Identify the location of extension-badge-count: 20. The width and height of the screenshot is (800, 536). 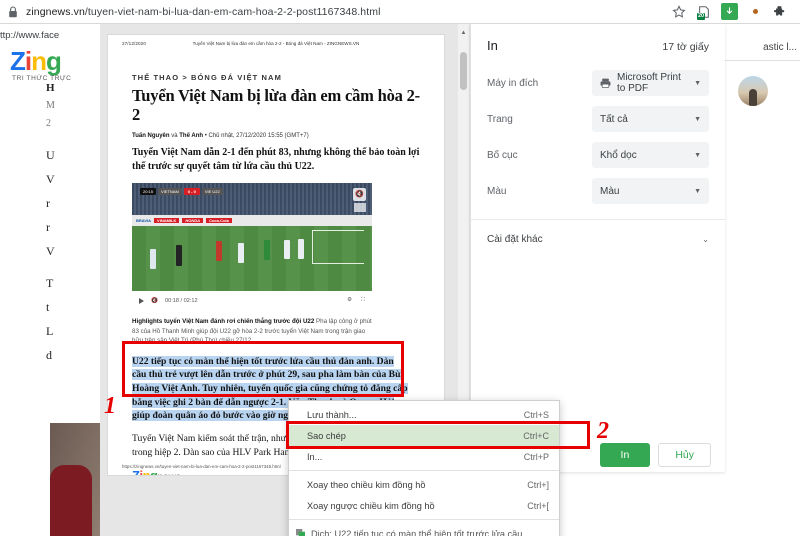
(701, 16).